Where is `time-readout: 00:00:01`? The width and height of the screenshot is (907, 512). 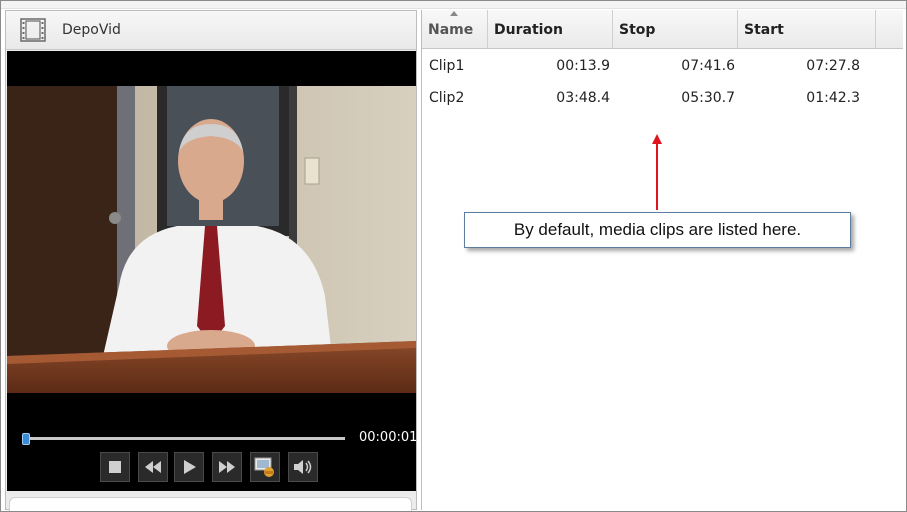
time-readout: 00:00:01 is located at coordinates (388, 437).